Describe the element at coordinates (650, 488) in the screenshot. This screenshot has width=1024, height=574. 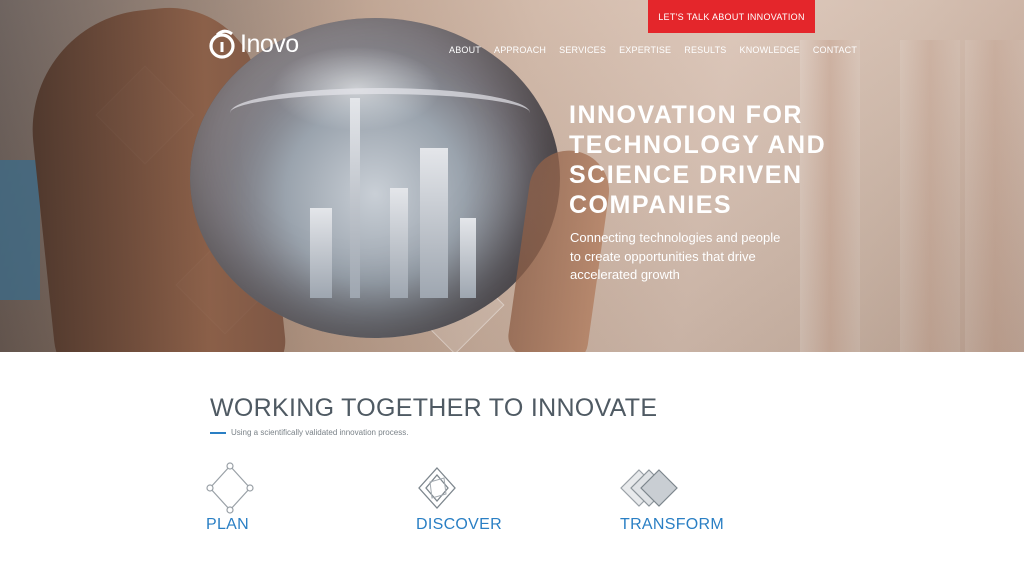
I see `stacked-diamonds-icon` at that location.